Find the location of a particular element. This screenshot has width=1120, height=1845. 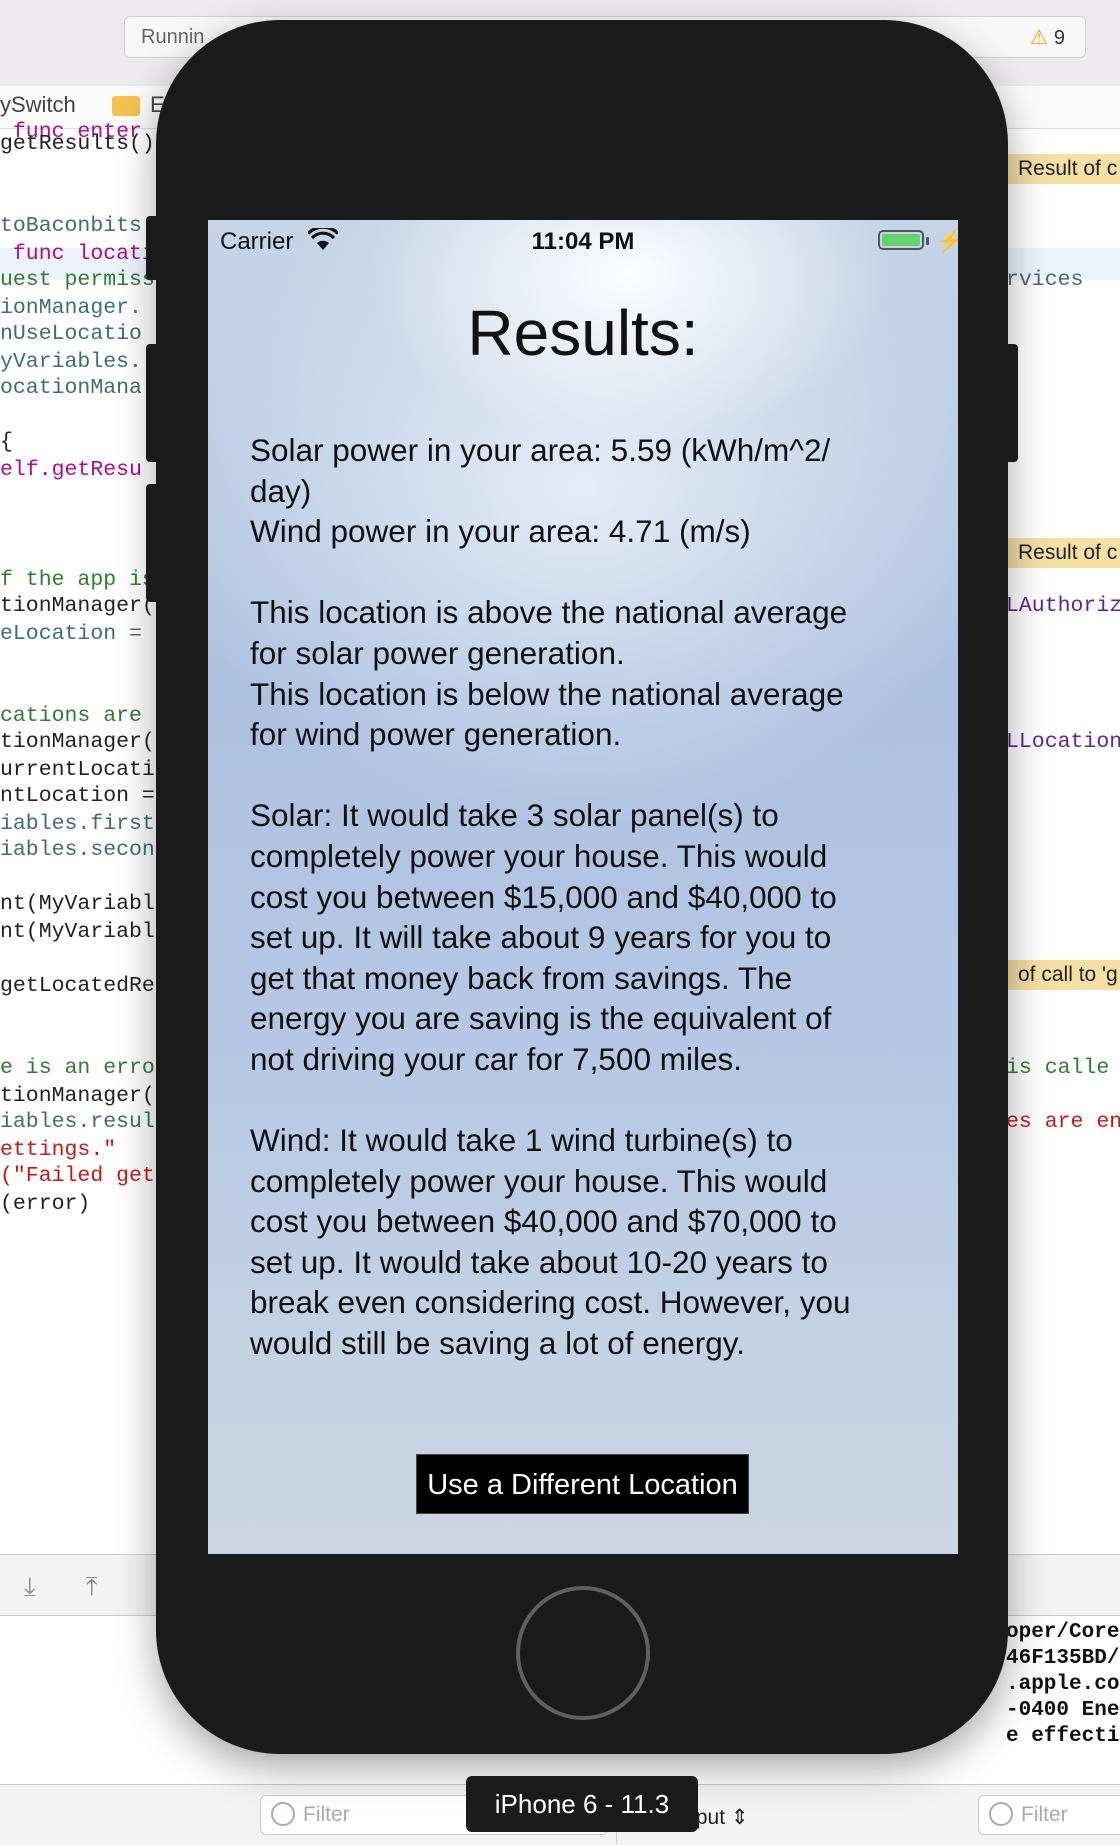

status-time: 11:04 PM is located at coordinates (583, 241).